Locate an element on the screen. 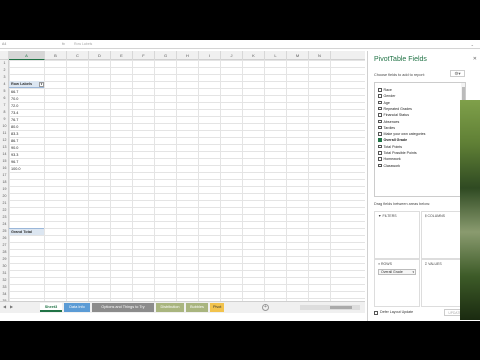 The width and height of the screenshot is (480, 360). sheet-tab: Distribution is located at coordinates (170, 307).